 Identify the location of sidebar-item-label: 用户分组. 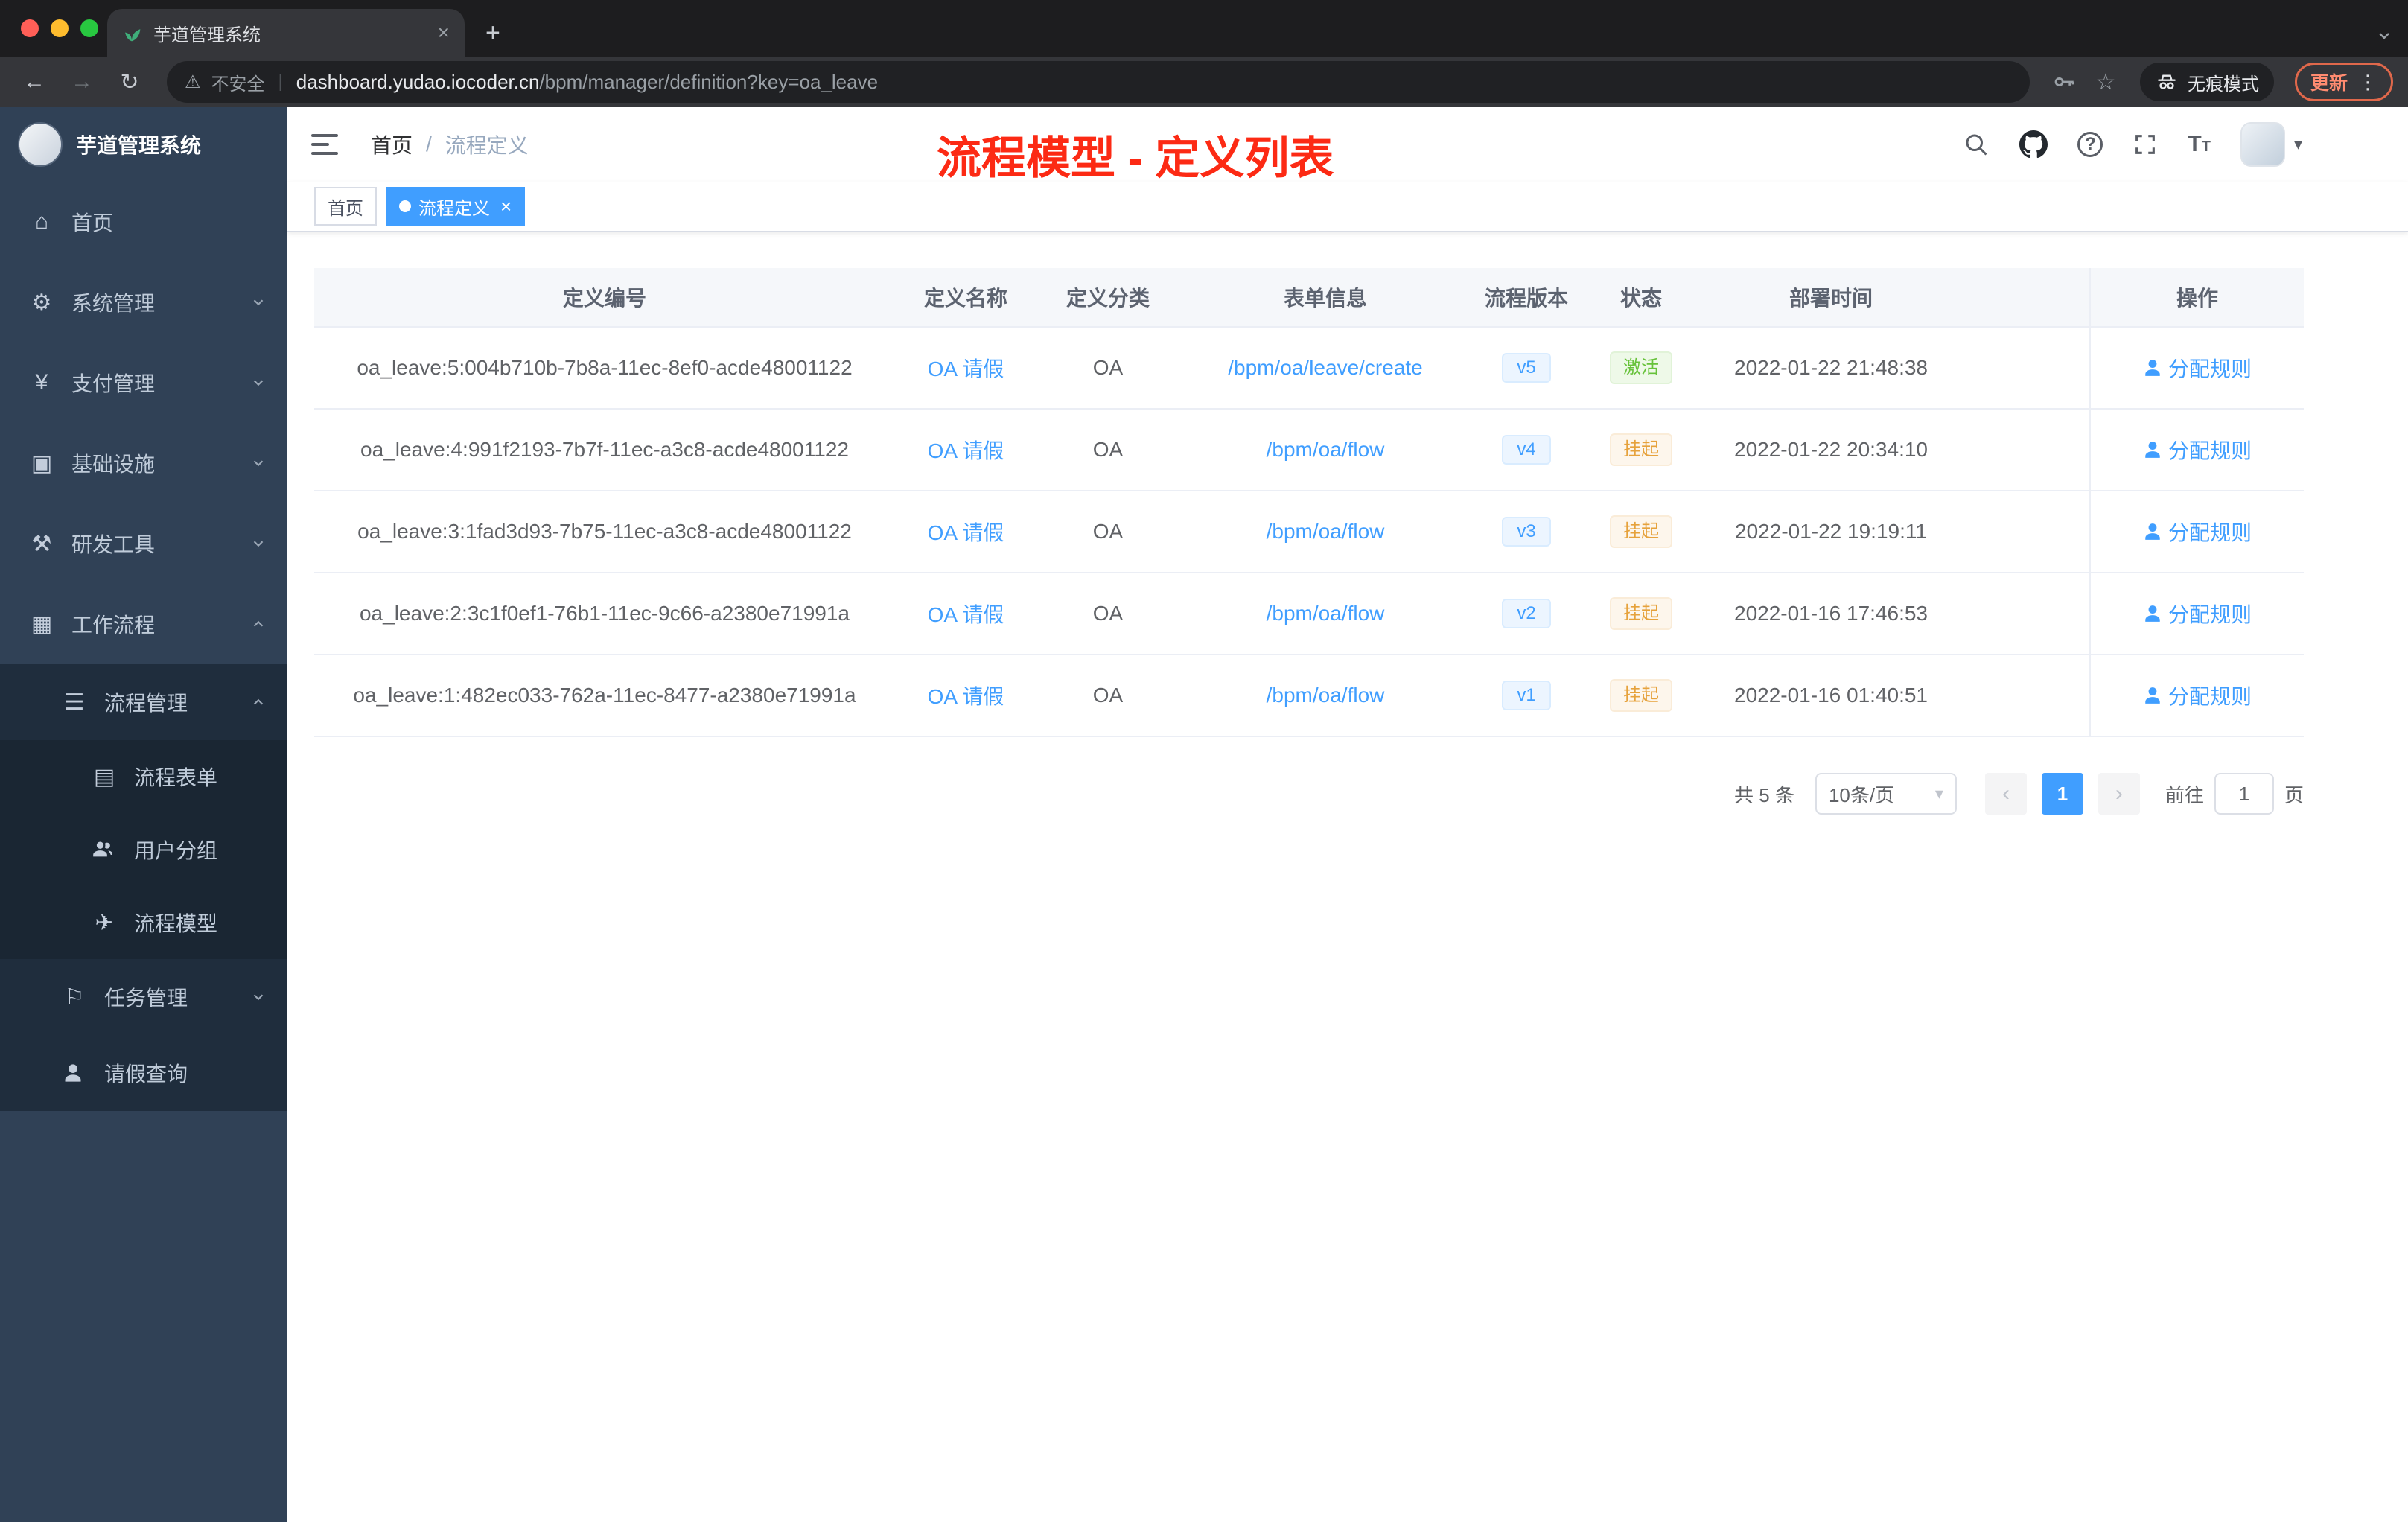
(176, 850).